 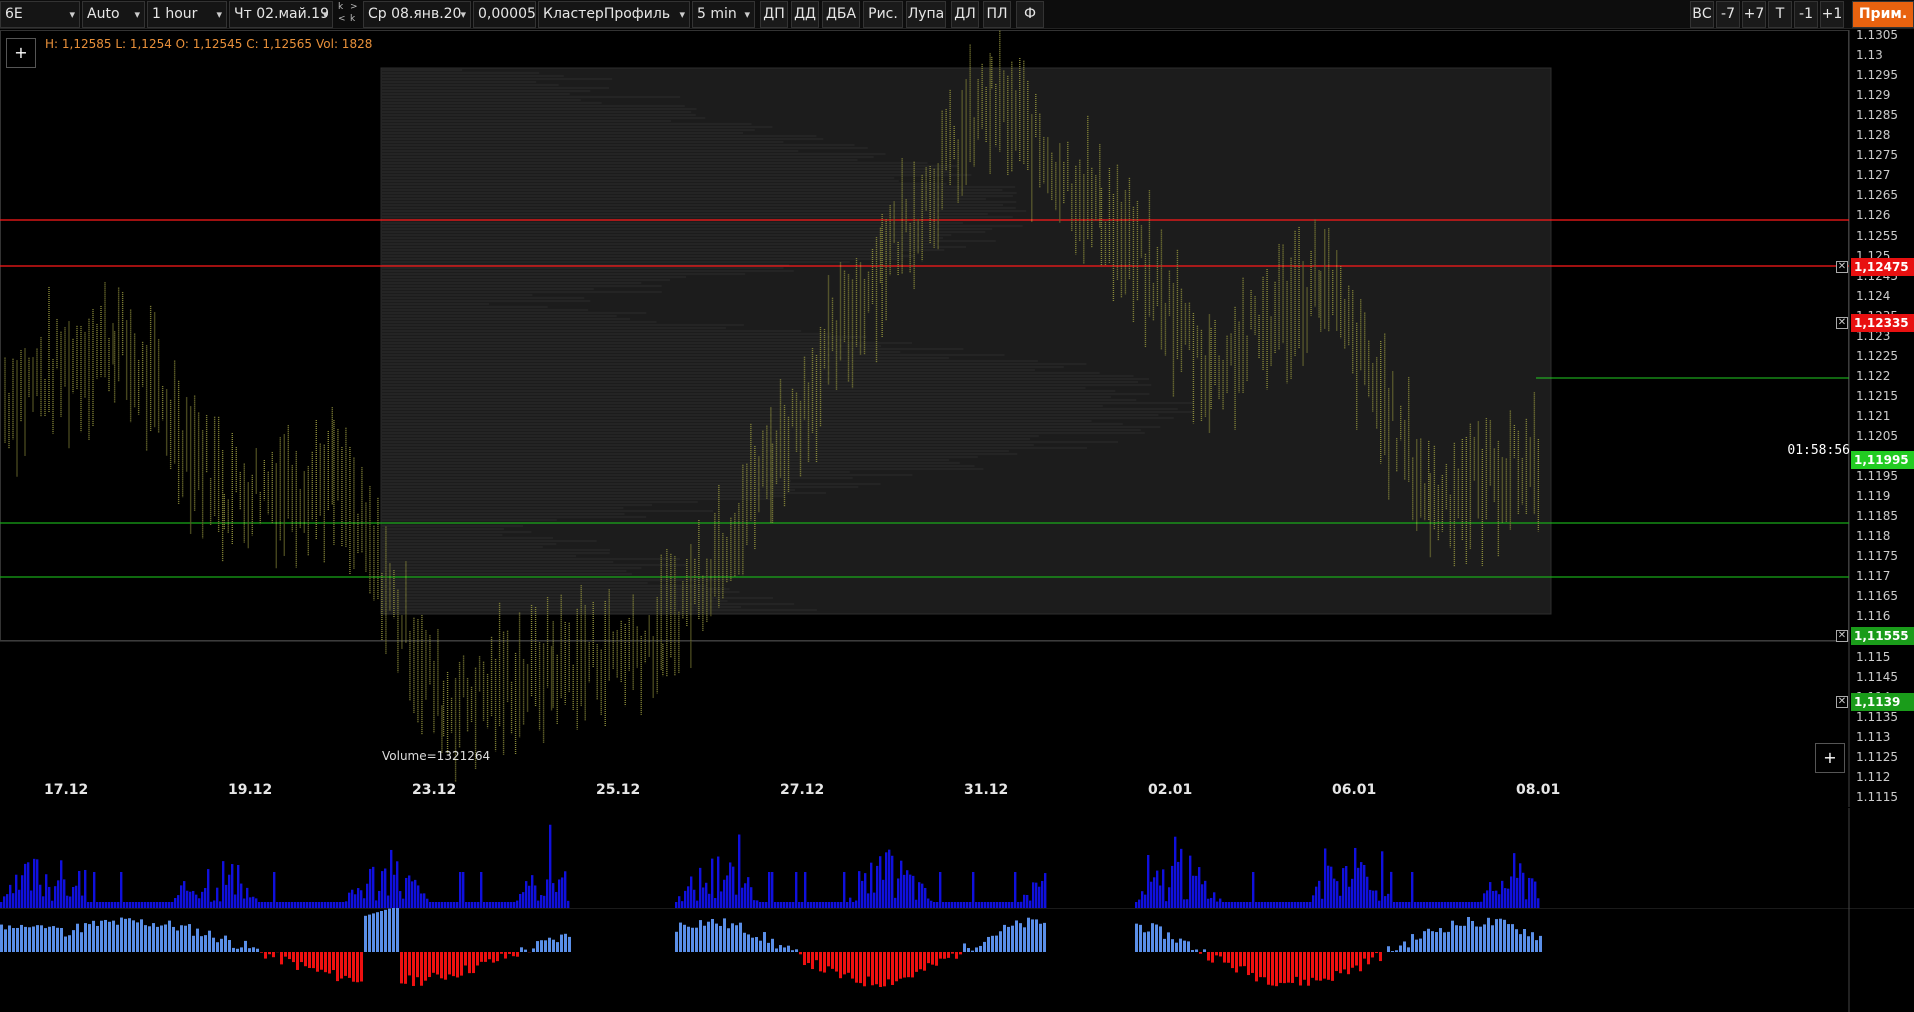 I want to click on interval-select: 5 min, so click(x=723, y=14).